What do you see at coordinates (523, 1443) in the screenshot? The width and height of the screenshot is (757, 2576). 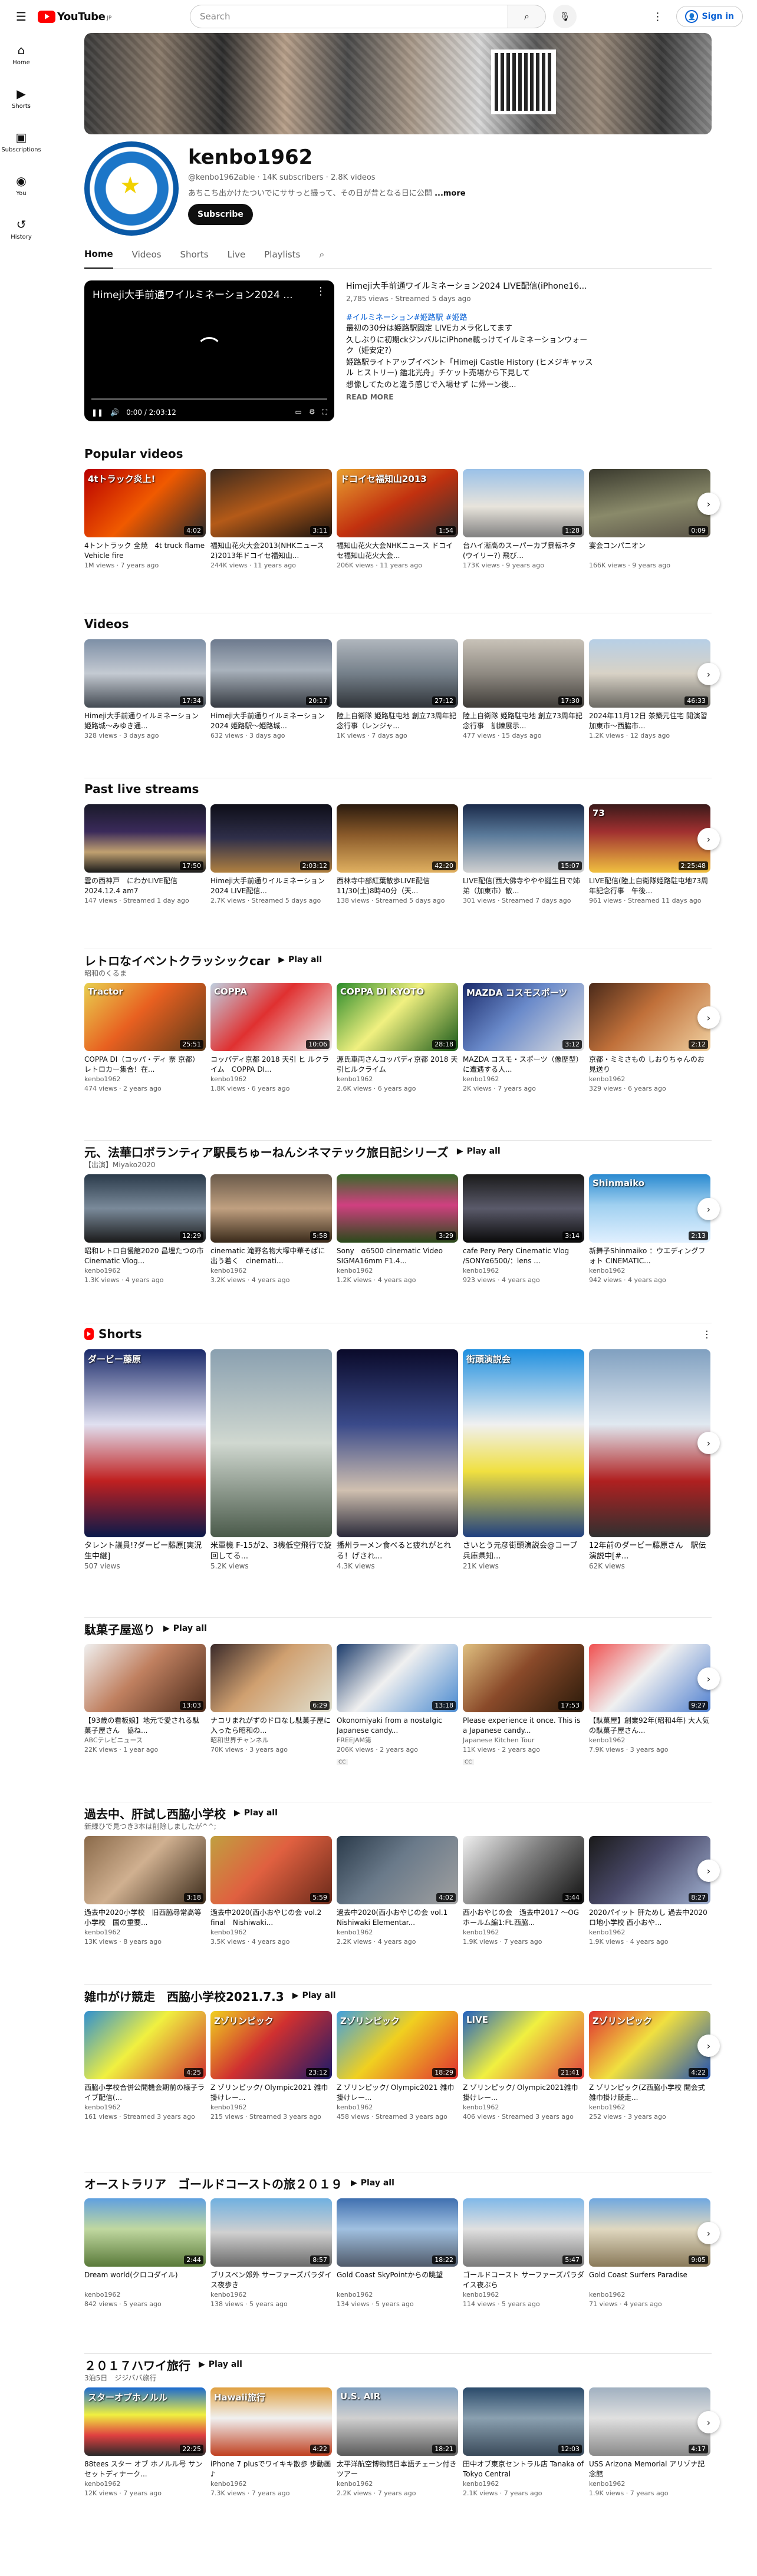 I see `short-thumbnail: 街頭演説会` at bounding box center [523, 1443].